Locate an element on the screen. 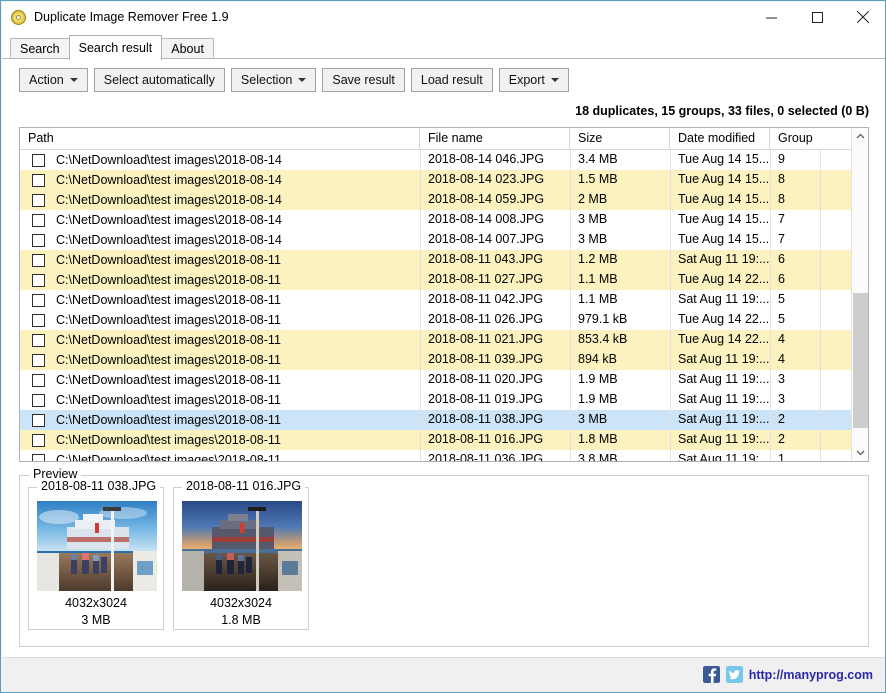  table-header: Path File name Size Date modified Group is located at coordinates (444, 139).